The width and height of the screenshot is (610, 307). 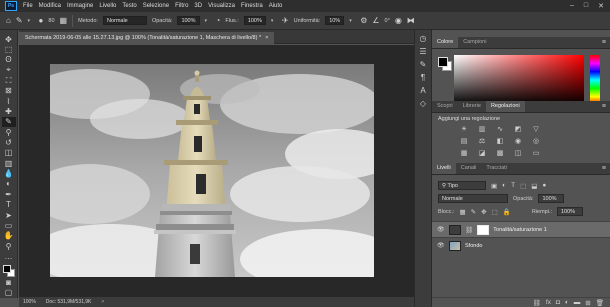 What do you see at coordinates (9, 80) in the screenshot?
I see `crop-tool-icon: ⛶` at bounding box center [9, 80].